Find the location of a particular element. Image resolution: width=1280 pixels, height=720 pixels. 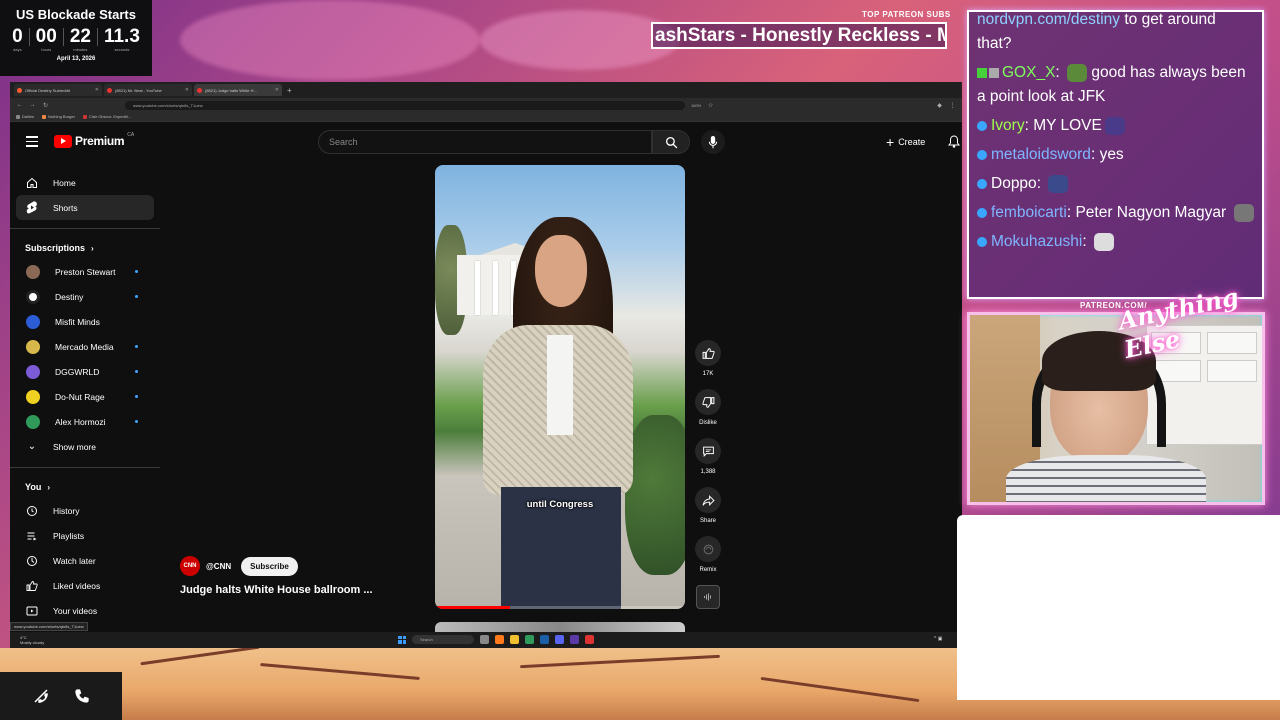

bookmark-item: Nothing Burger is located at coordinates (58, 116).